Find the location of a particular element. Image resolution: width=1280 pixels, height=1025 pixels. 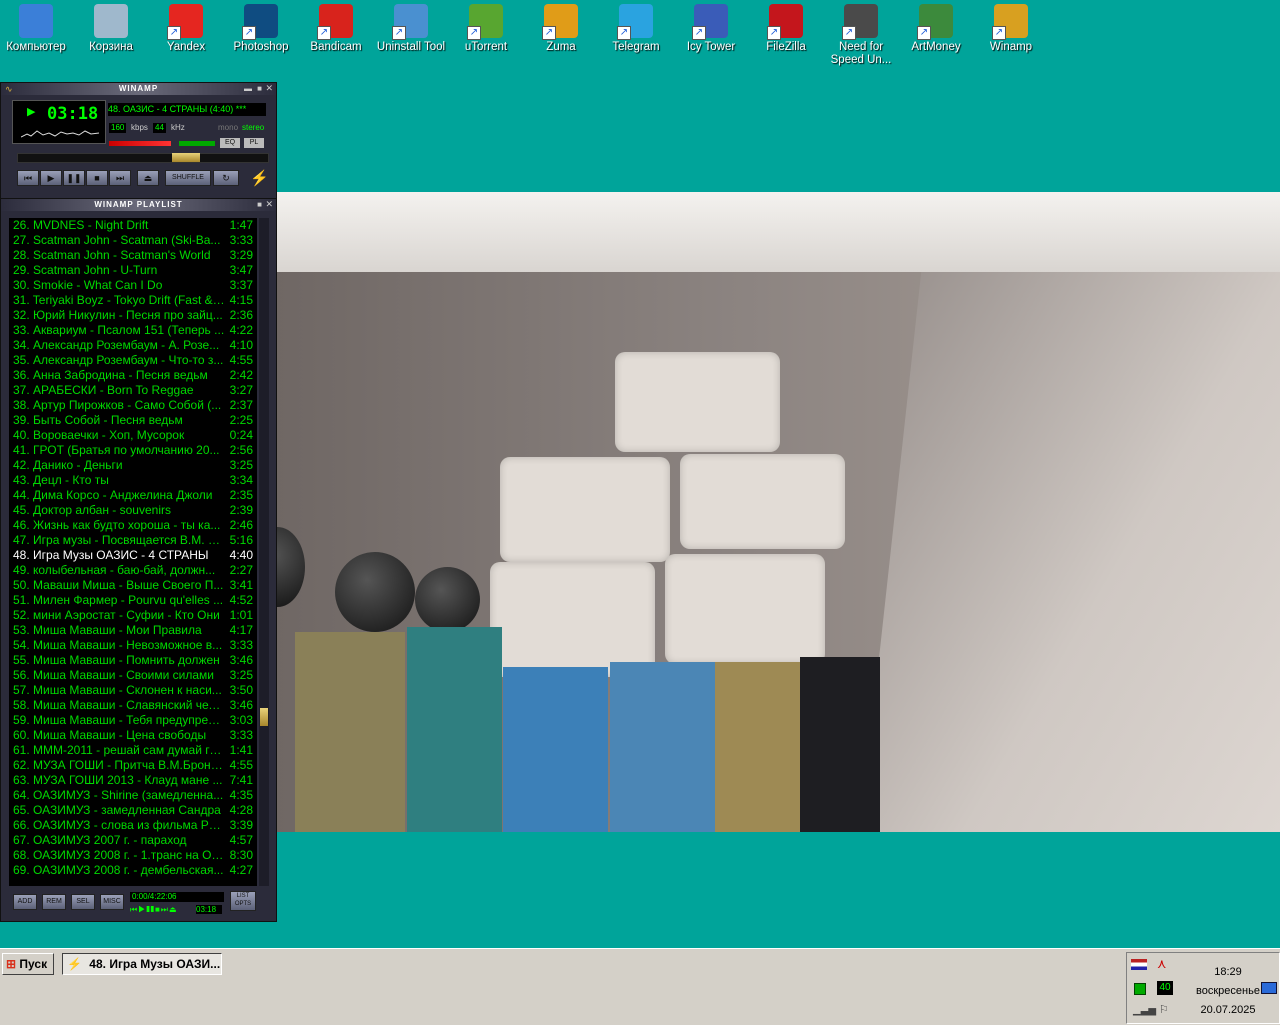

playlist-item: 64. ОАЗИМУЗ - Shirine (замедленна... 4:35 is located at coordinates (133, 795).